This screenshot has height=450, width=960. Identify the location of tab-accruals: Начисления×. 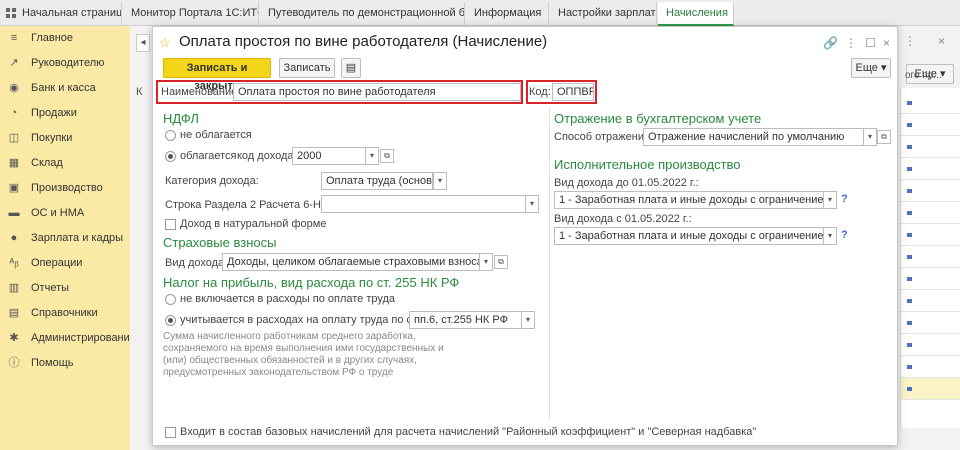
(696, 14).